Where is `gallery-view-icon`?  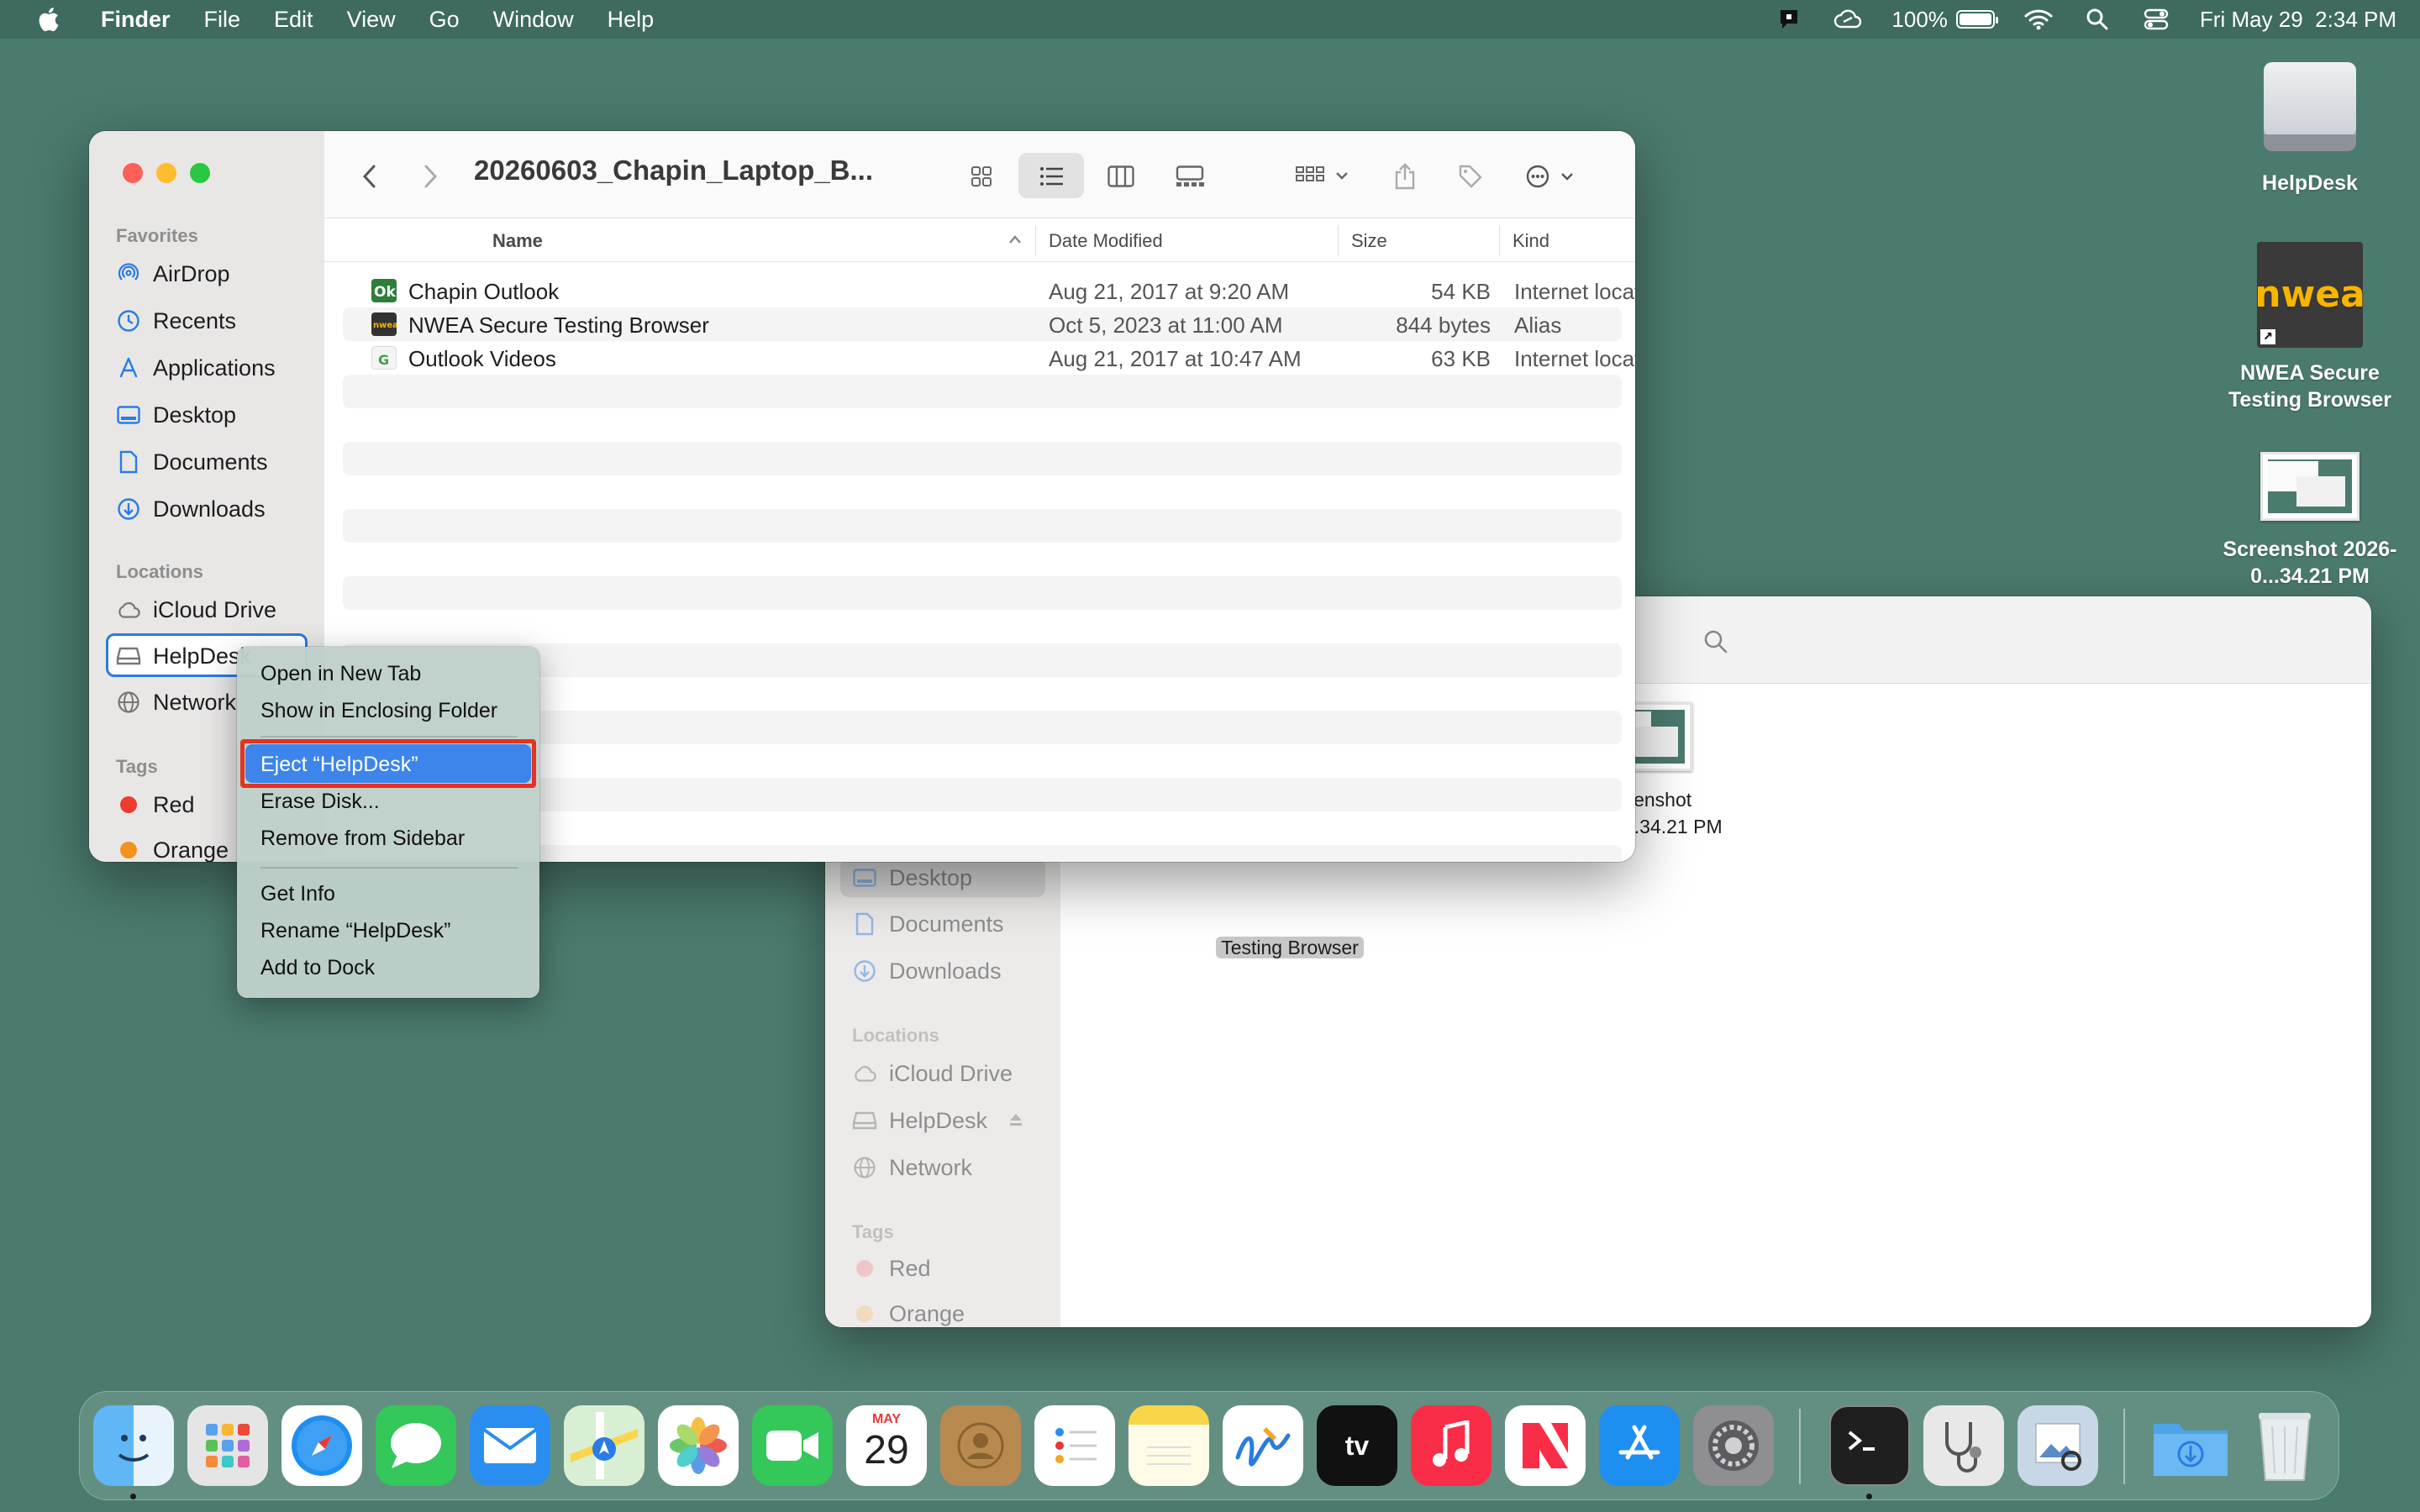
gallery-view-icon is located at coordinates (1189, 176).